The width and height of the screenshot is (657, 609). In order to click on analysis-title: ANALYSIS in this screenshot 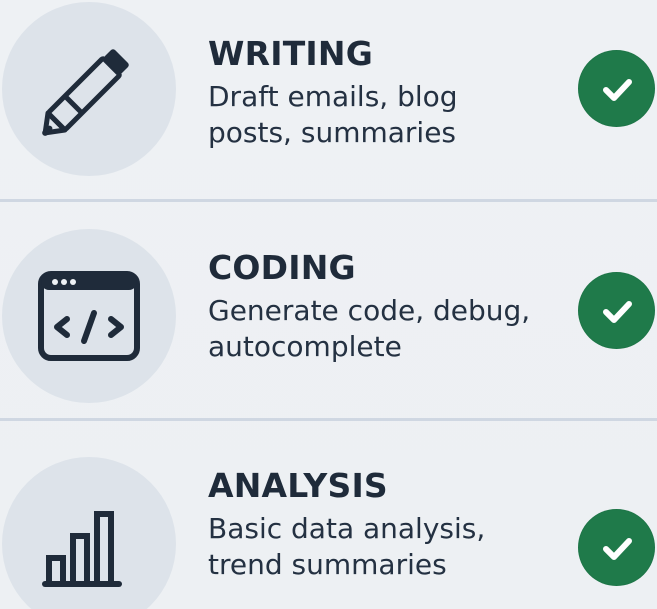, I will do `click(298, 485)`.